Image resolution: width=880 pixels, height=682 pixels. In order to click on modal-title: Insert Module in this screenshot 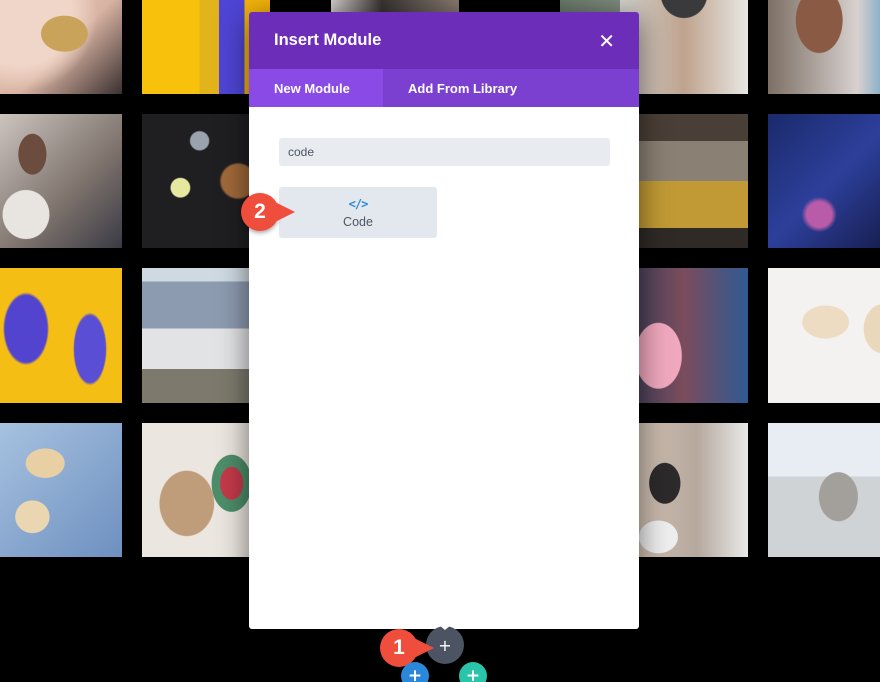, I will do `click(328, 40)`.